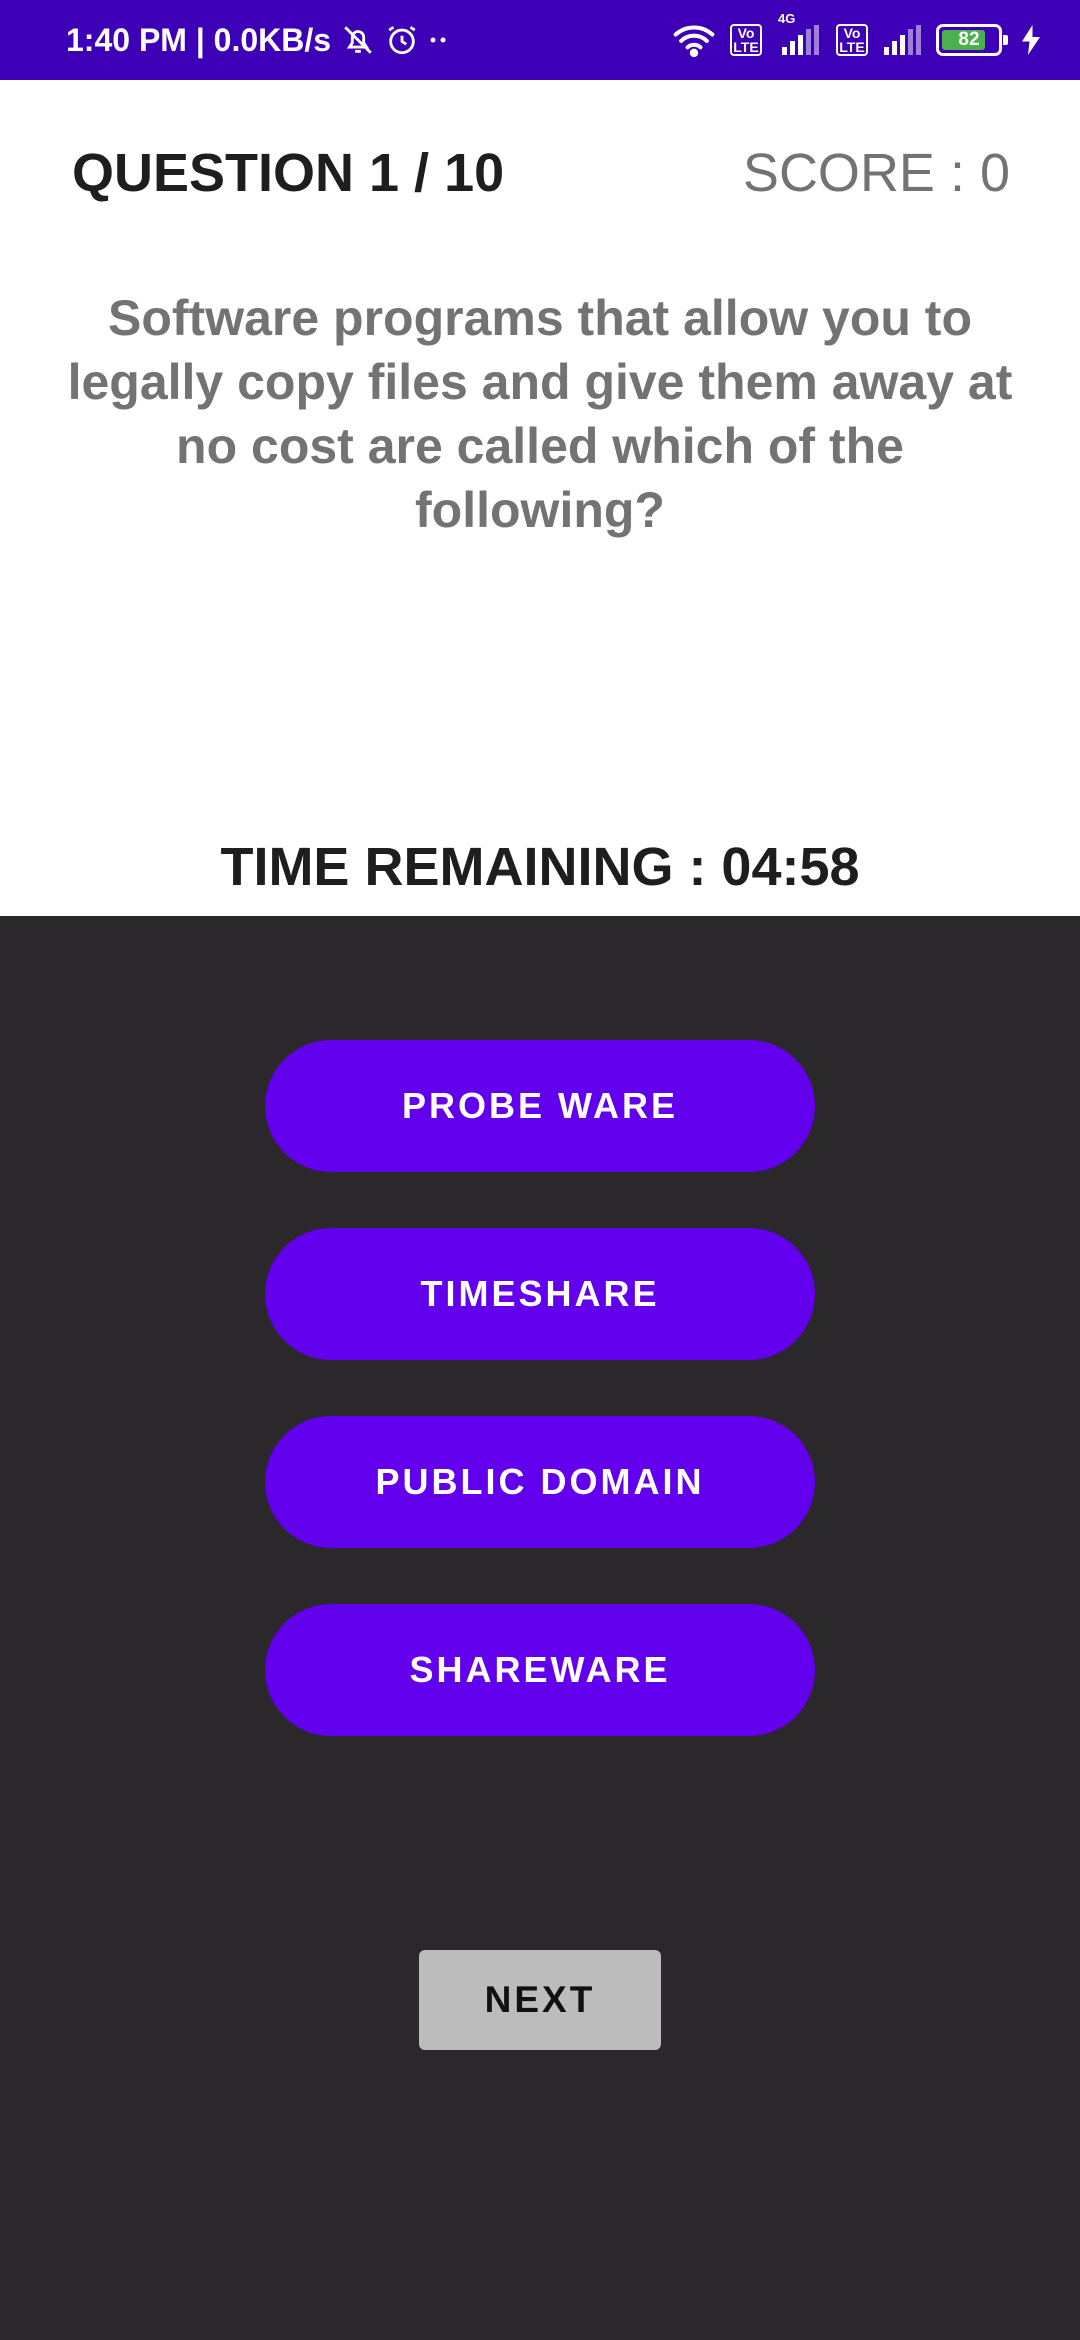 The image size is (1080, 2340). What do you see at coordinates (540, 1482) in the screenshot?
I see `option-button-public-domain: PUBLIC DOMAIN` at bounding box center [540, 1482].